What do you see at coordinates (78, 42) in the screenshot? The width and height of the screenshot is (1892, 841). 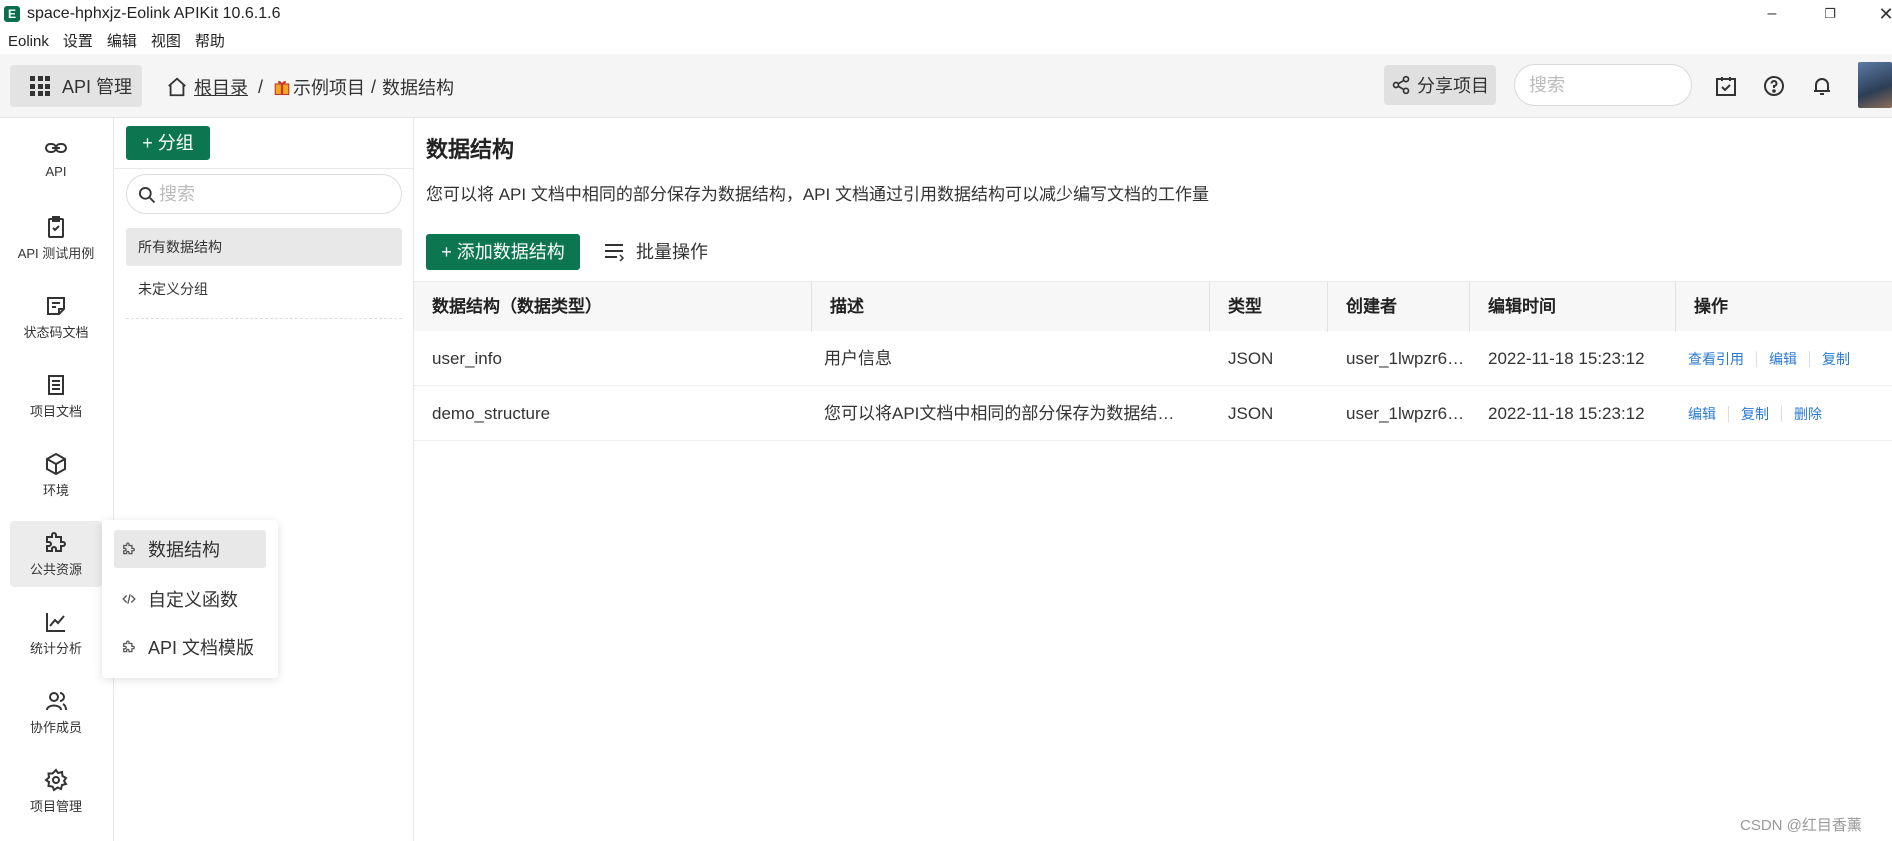 I see `menu-settings: 设置` at bounding box center [78, 42].